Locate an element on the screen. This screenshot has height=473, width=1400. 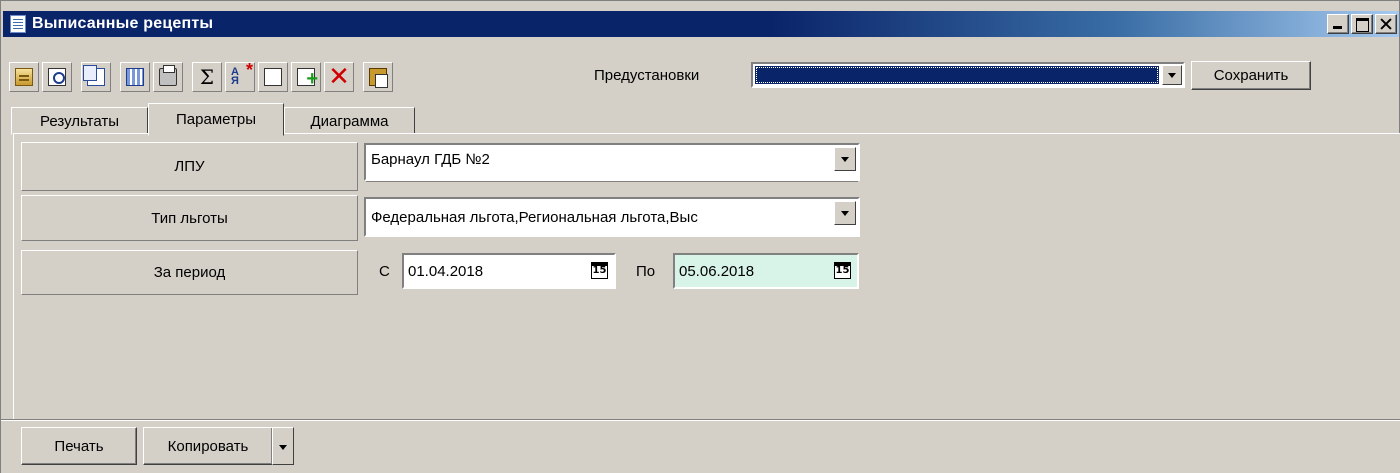
sum-icon: Σ is located at coordinates (207, 77).